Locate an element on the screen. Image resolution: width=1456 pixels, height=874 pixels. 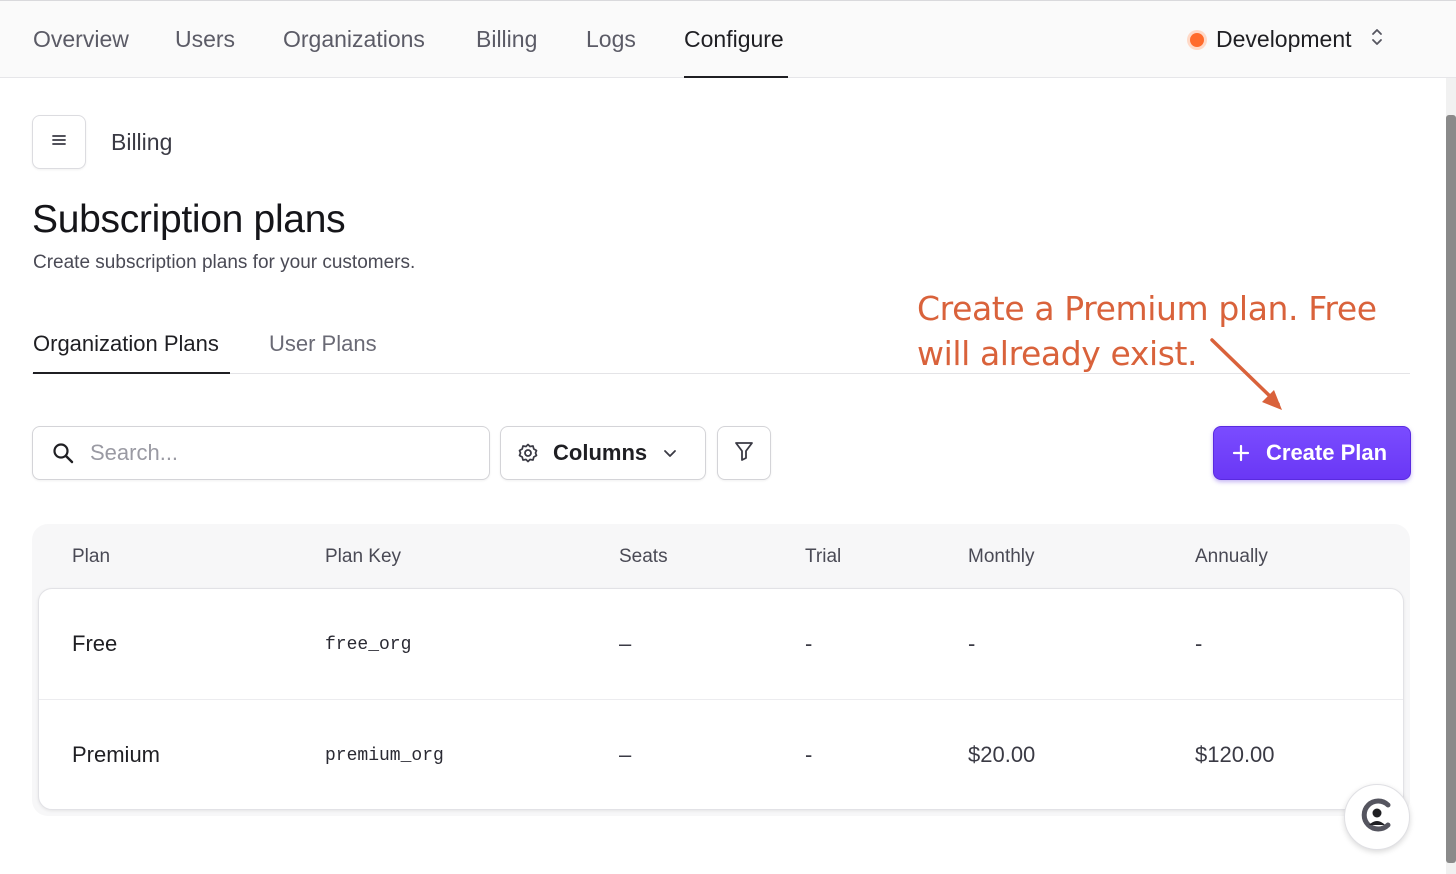
cell-plan-key: premium_org is located at coordinates (384, 756).